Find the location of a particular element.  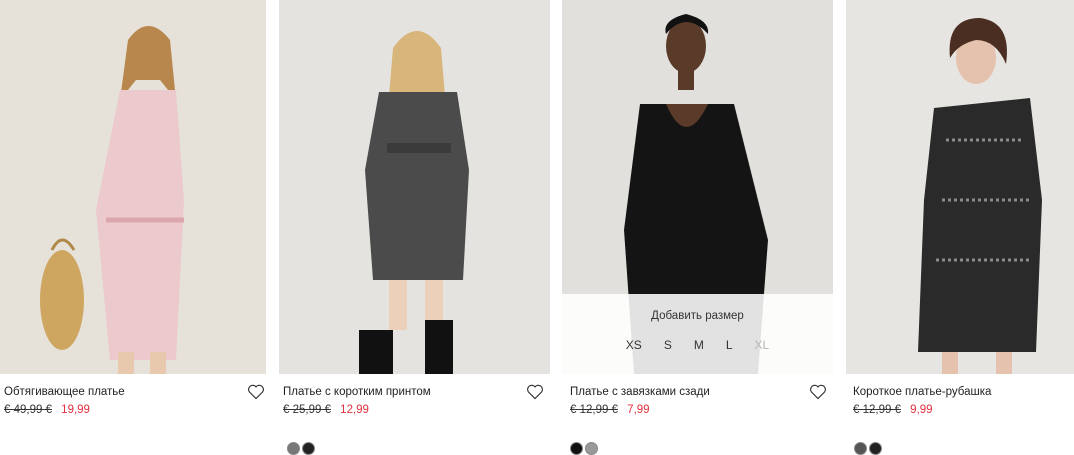

product-prices: € 25,99 € 12,99 is located at coordinates (326, 410).